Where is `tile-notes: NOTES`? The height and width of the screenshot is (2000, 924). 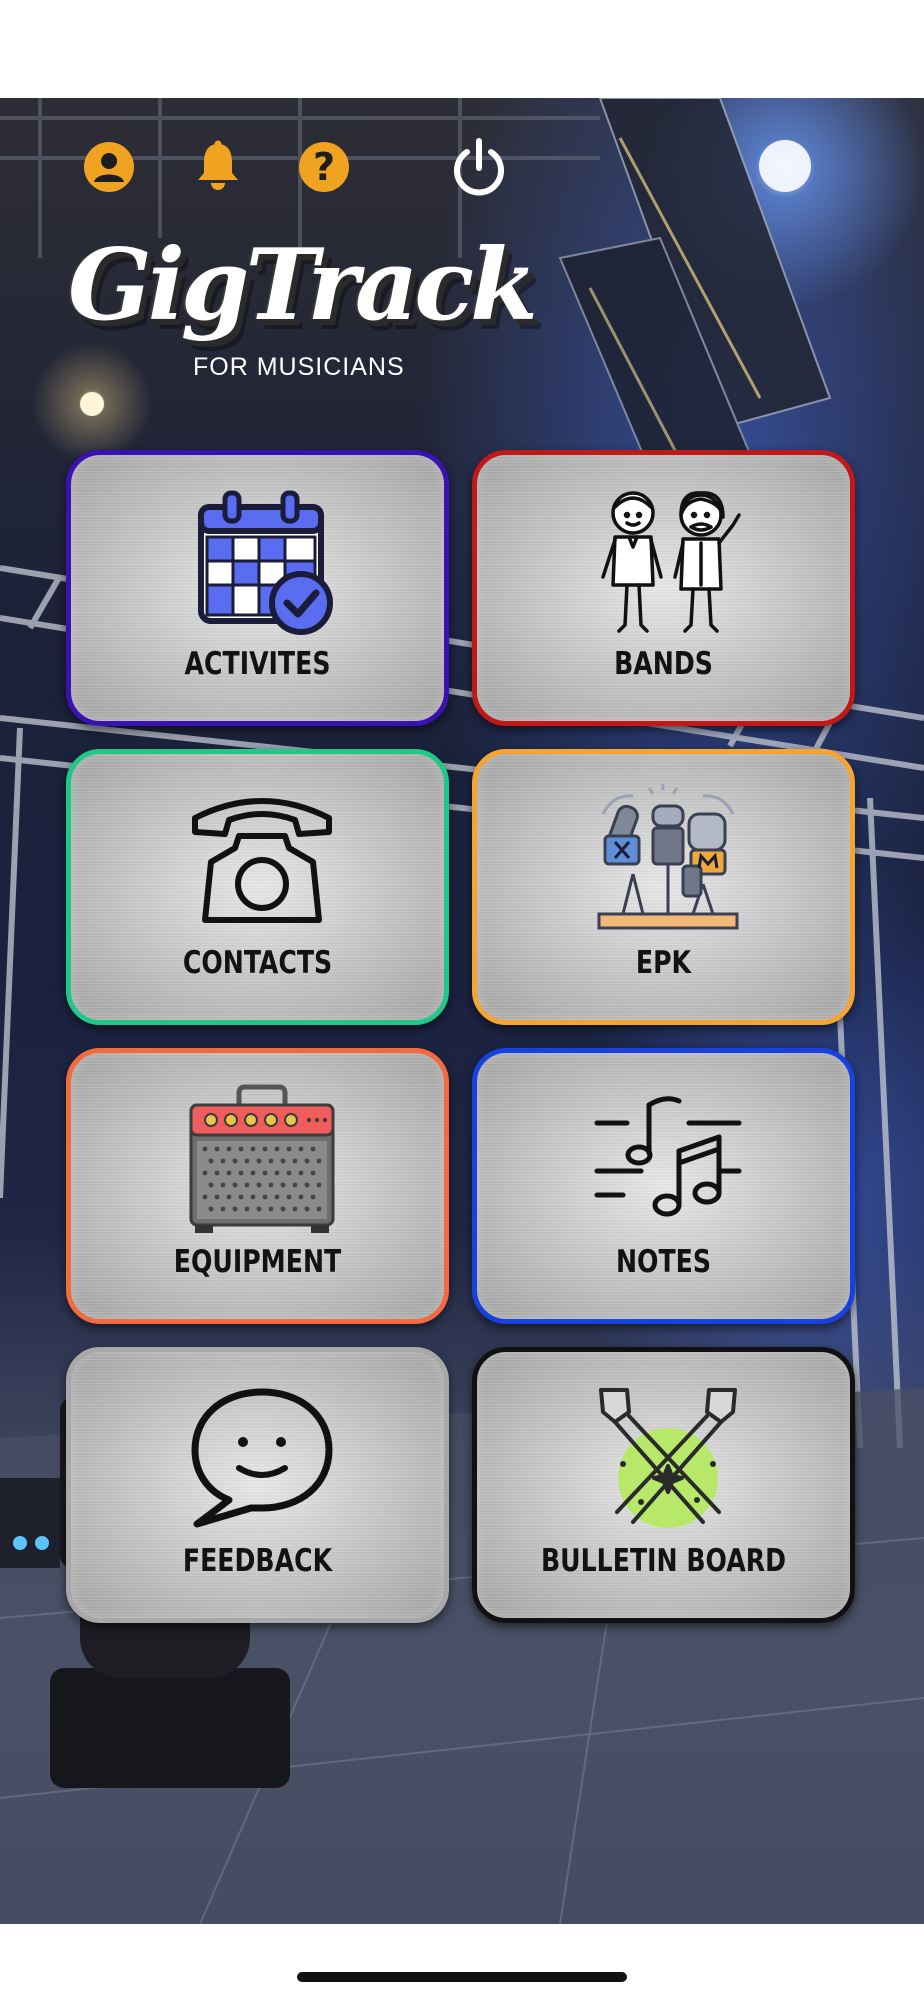 tile-notes: NOTES is located at coordinates (663, 1186).